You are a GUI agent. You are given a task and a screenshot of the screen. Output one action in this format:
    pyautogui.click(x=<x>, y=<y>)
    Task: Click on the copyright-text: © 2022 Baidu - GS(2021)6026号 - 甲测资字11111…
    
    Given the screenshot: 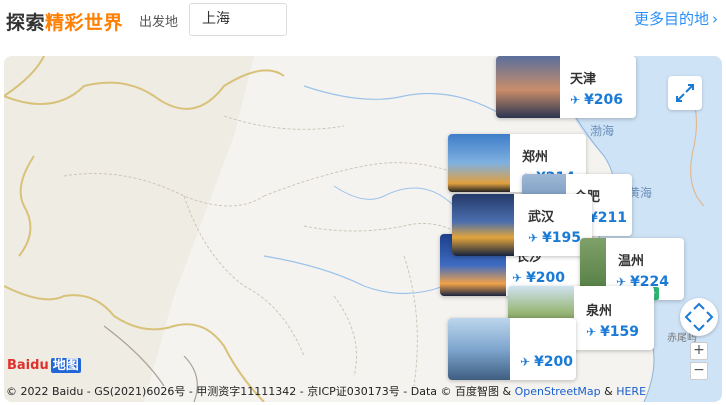 What is the action you would take?
    pyautogui.click(x=259, y=391)
    